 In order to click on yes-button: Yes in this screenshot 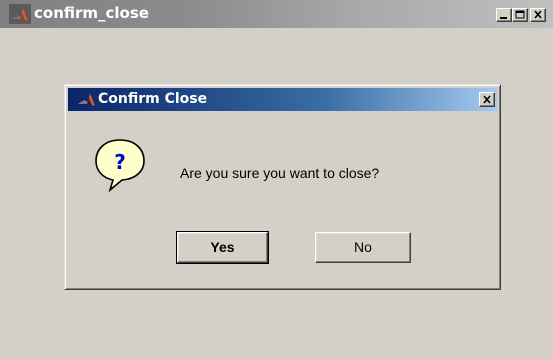, I will do `click(222, 247)`.